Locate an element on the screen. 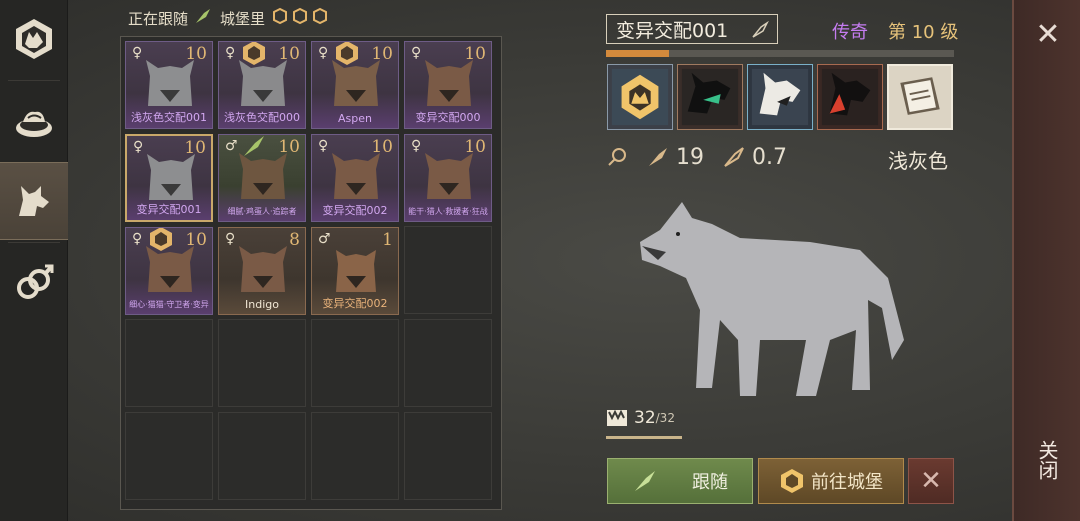 The image size is (1080, 521). ability-white-slot is located at coordinates (780, 97).